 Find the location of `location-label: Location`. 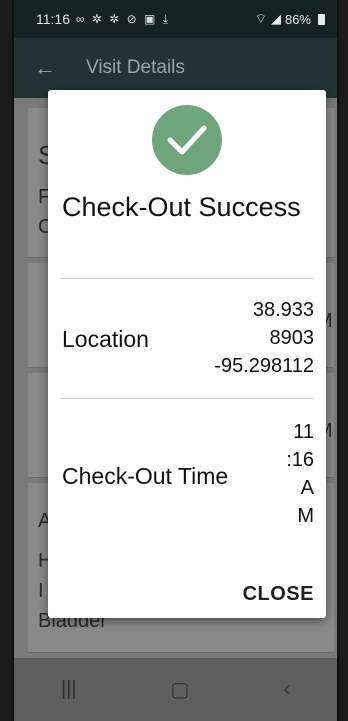

location-label: Location is located at coordinates (105, 339).